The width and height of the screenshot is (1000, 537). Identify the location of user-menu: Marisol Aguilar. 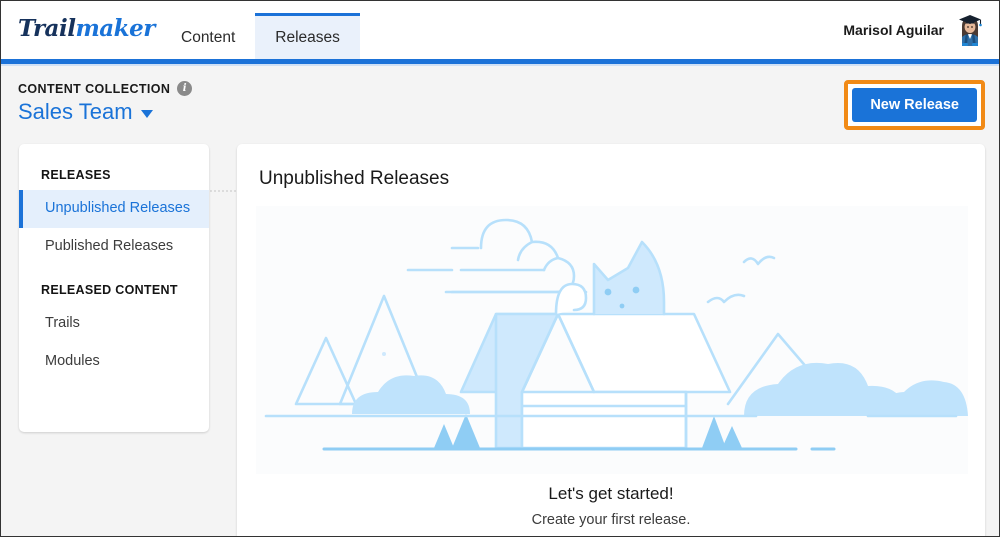
(915, 30).